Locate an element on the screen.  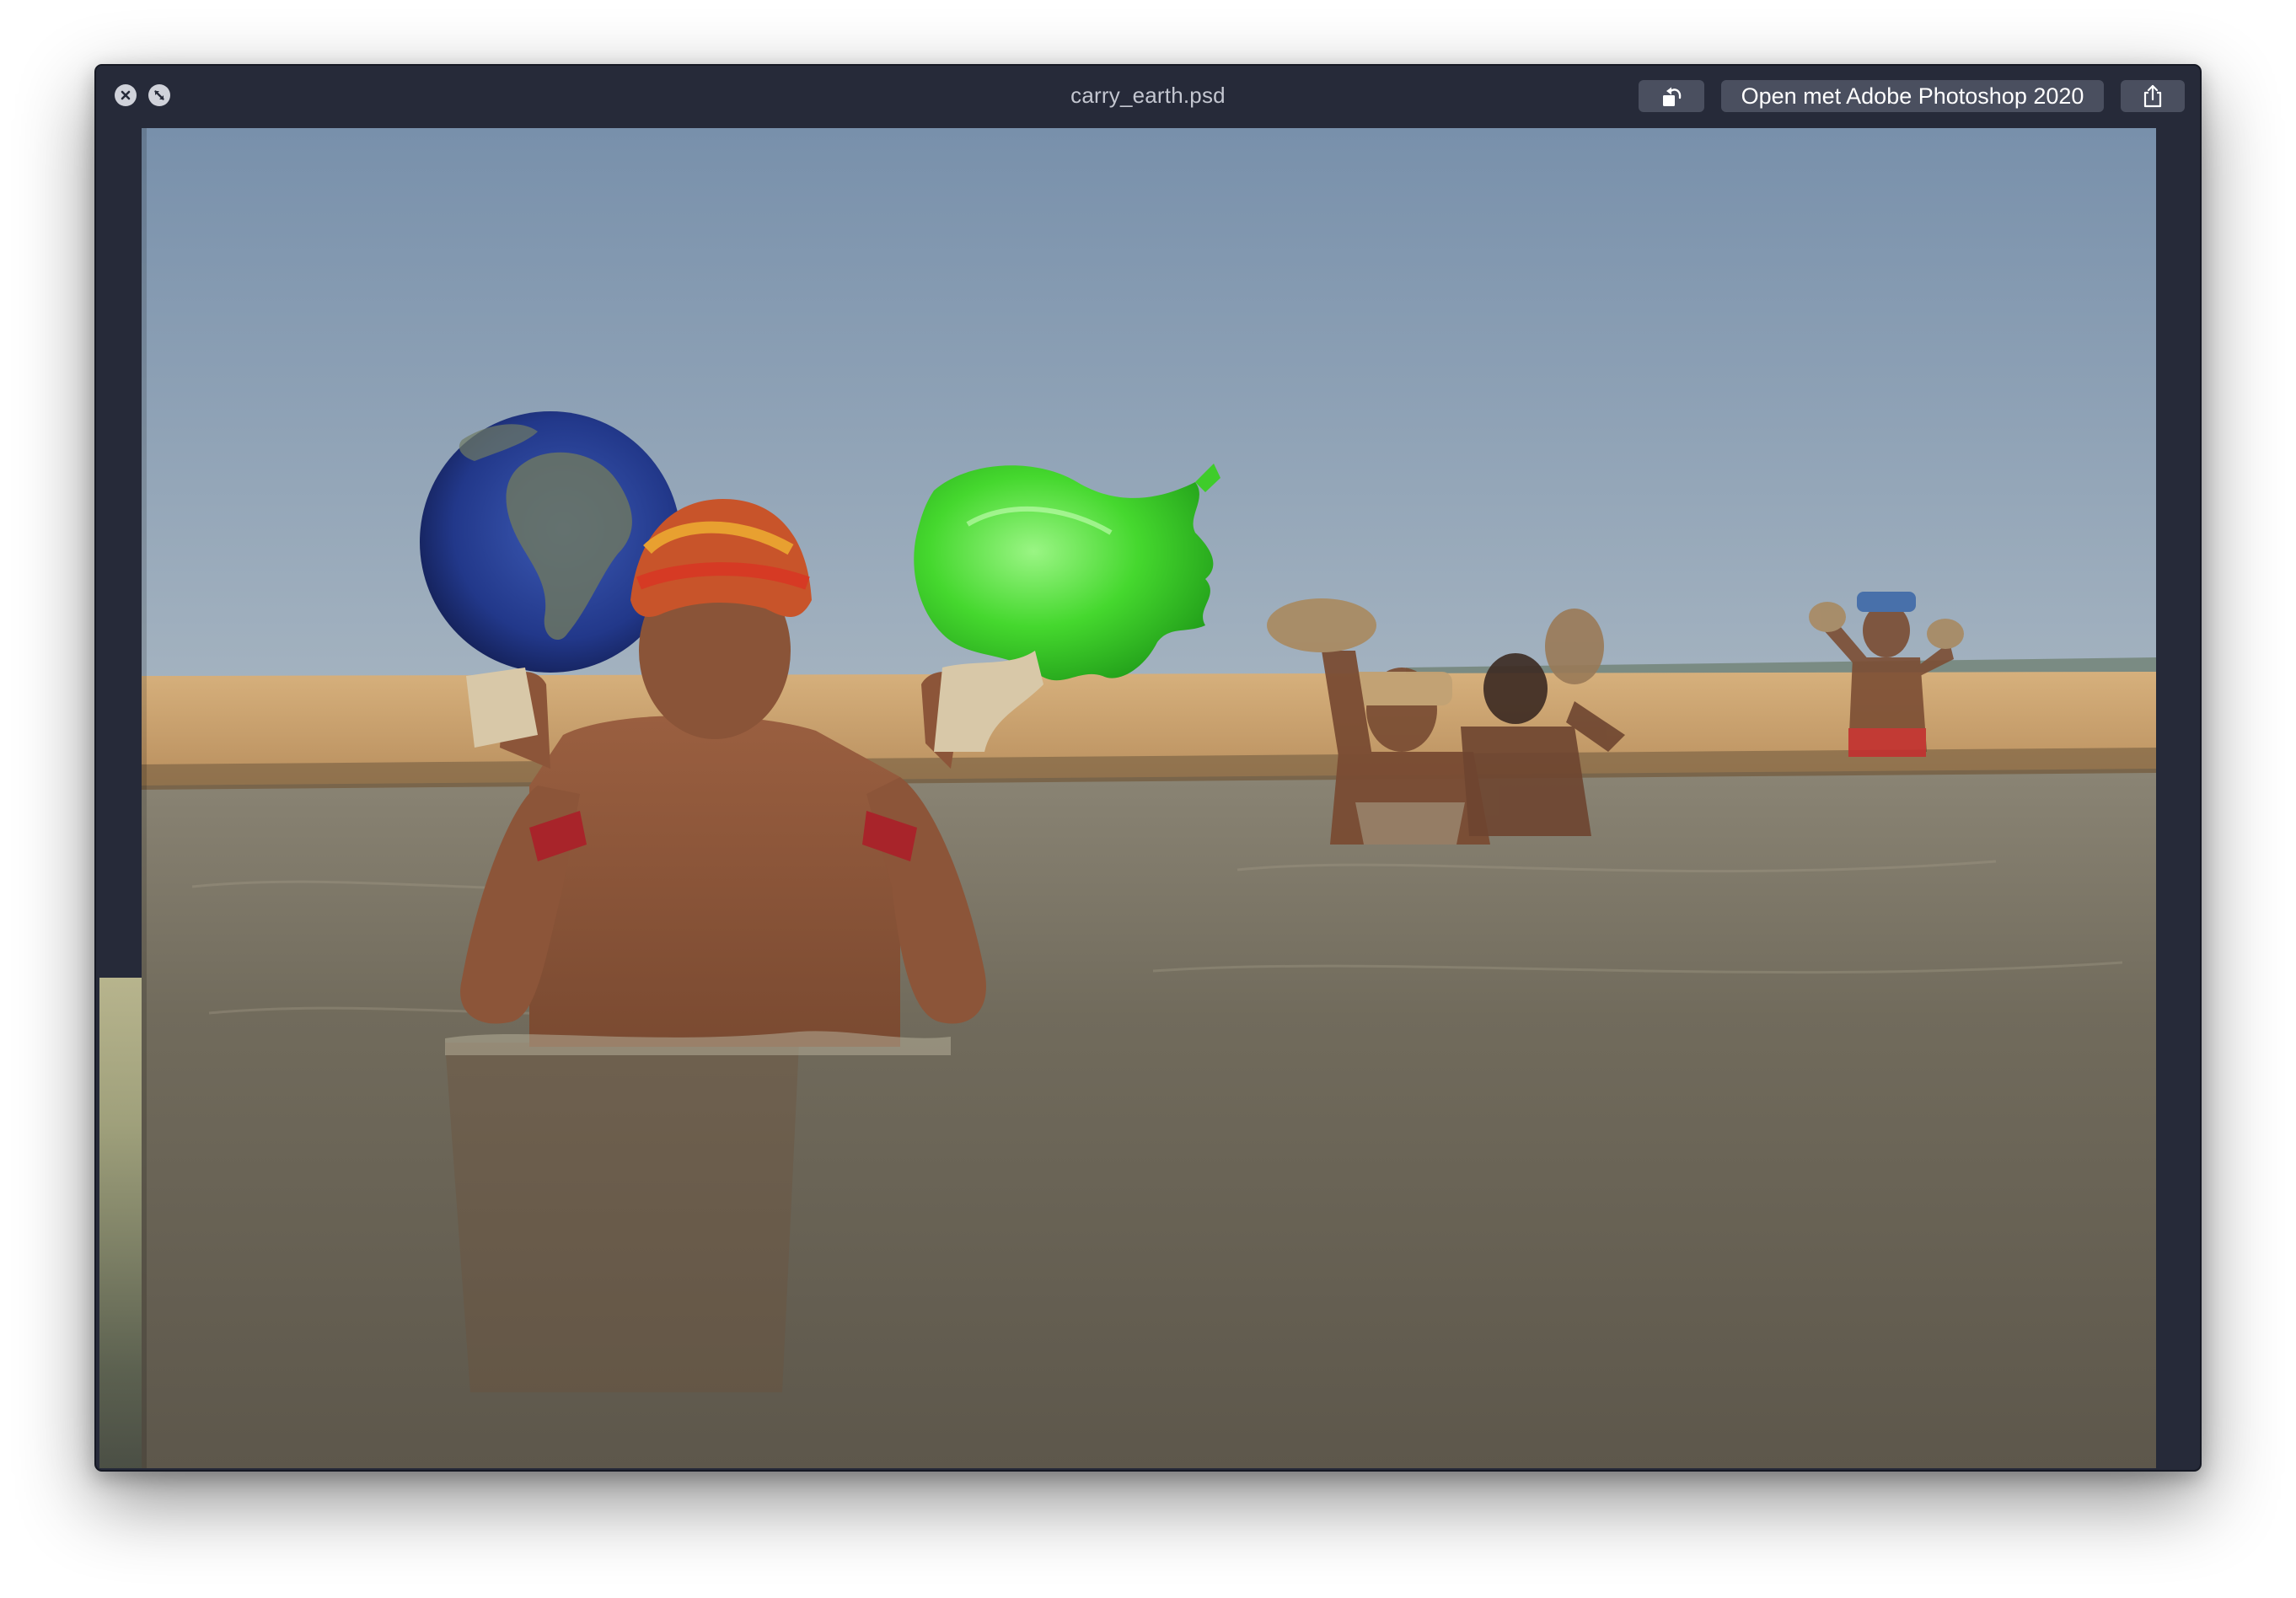
rotate-left-button is located at coordinates (1671, 96).